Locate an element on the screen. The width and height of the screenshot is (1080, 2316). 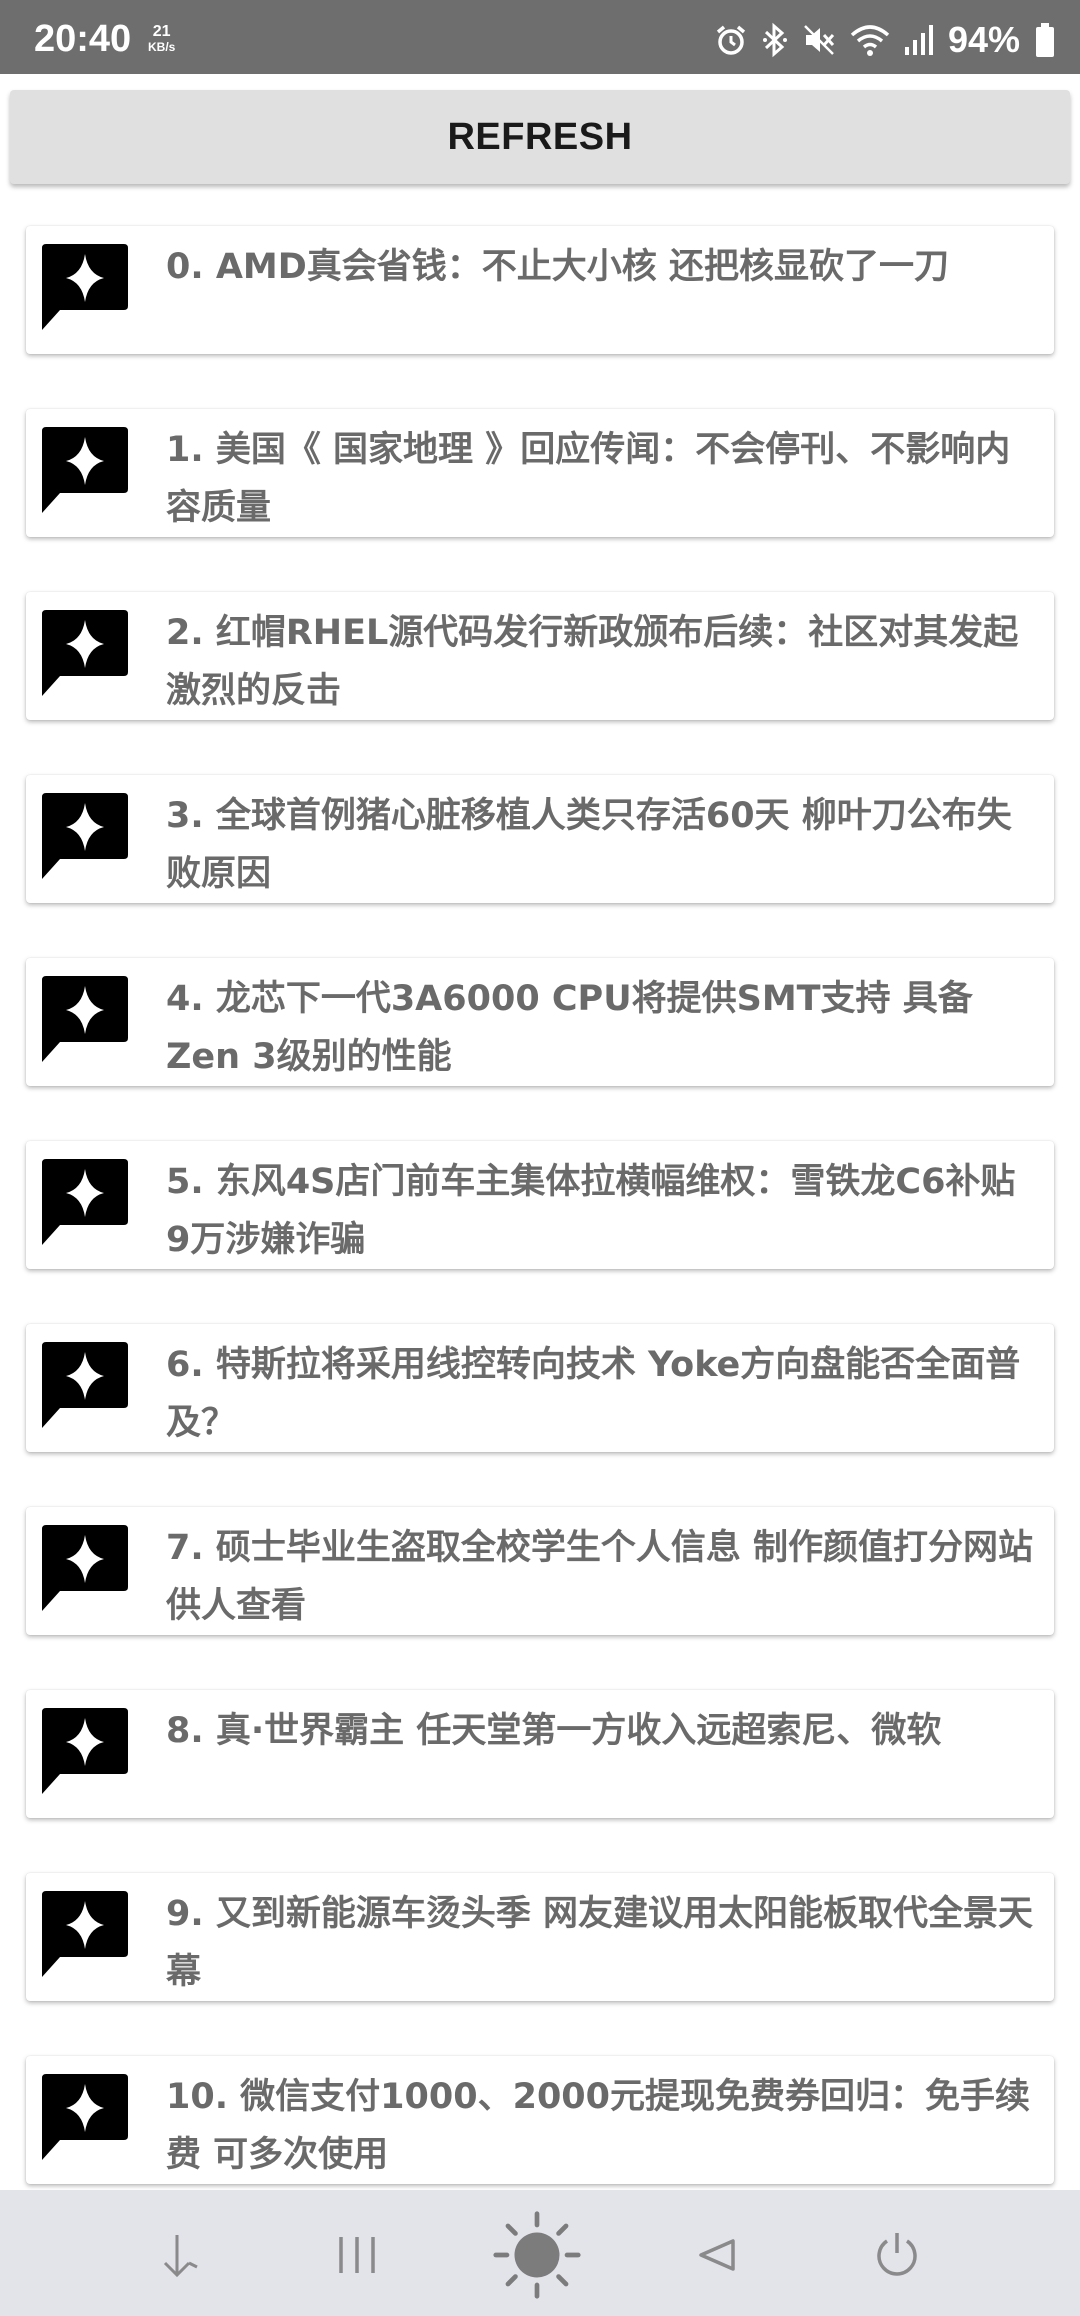
signal-icon is located at coordinates (918, 40).